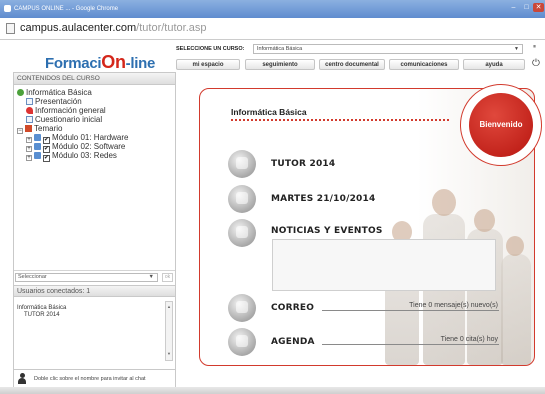 This screenshot has width=545, height=394. What do you see at coordinates (280, 49) in the screenshot?
I see `course-select-value: Informática Básica` at bounding box center [280, 49].